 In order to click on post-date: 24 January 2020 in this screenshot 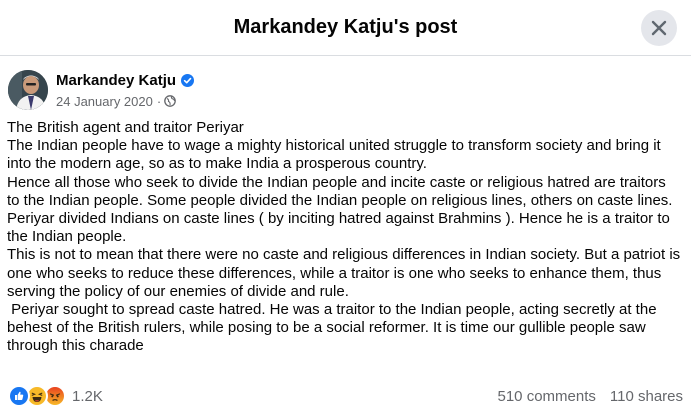, I will do `click(104, 101)`.